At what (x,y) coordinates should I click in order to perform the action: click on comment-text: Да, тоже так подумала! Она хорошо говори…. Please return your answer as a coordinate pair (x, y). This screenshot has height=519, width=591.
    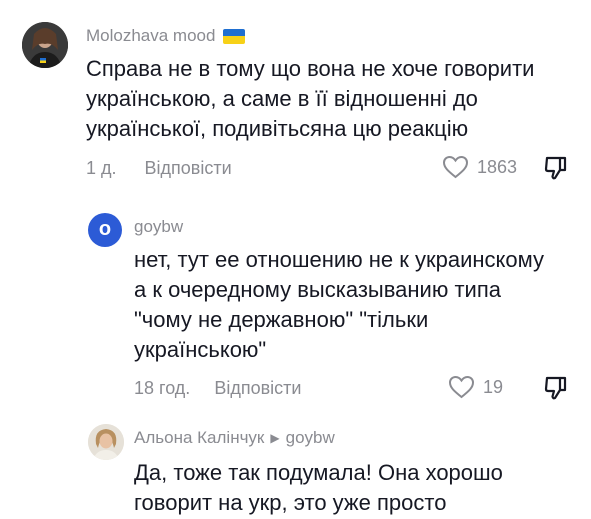
    Looking at the image, I should click on (318, 487).